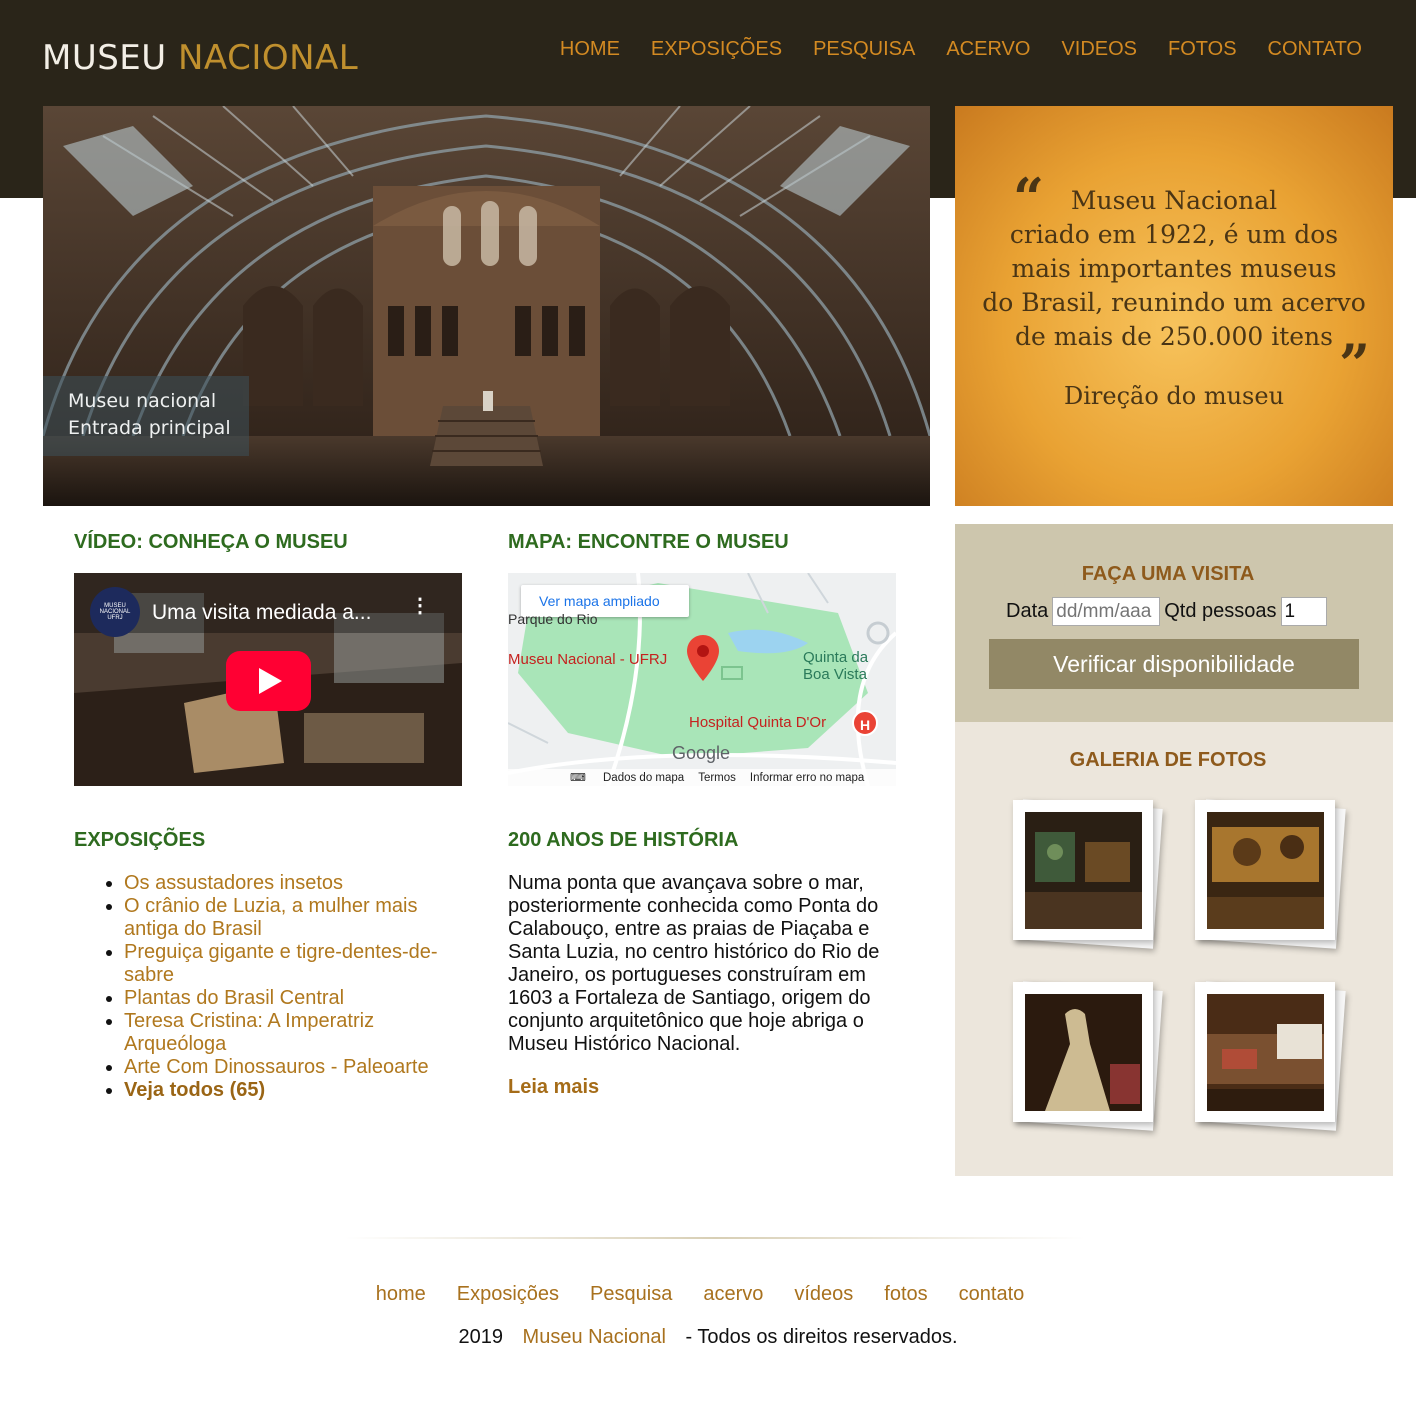 This screenshot has height=1406, width=1416. I want to click on park-label: Parque do Rio, so click(553, 619).